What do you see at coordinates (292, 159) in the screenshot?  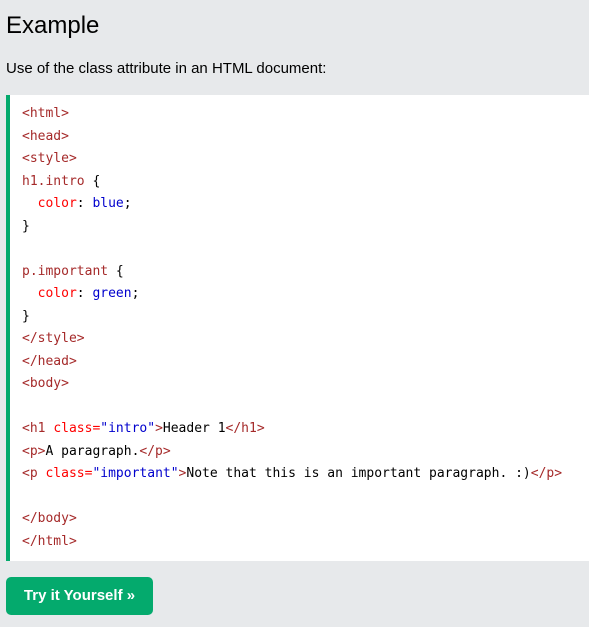 I see `code-line: <style>` at bounding box center [292, 159].